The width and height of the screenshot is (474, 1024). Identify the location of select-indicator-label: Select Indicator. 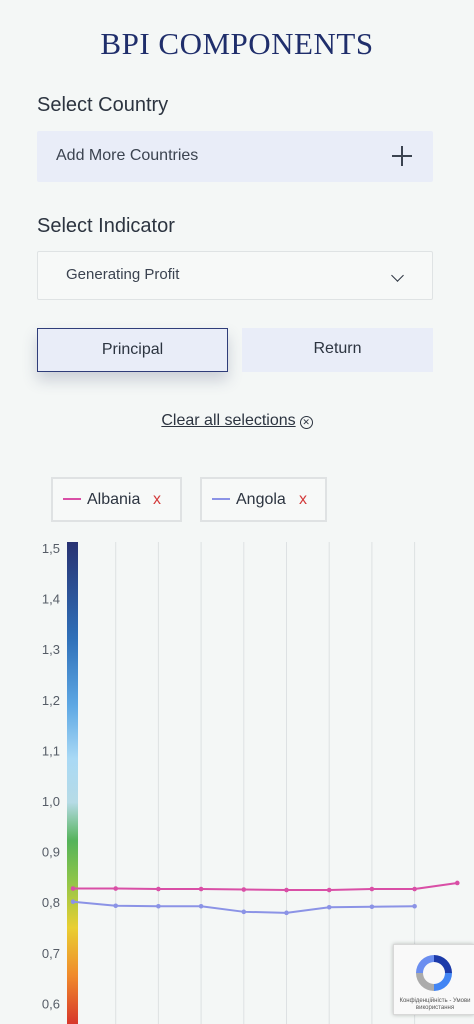
(106, 226).